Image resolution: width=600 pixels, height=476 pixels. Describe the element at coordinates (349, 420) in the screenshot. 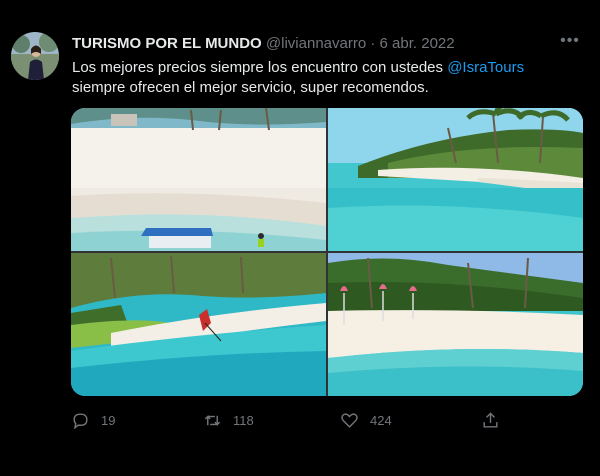

I see `heart-icon` at that location.